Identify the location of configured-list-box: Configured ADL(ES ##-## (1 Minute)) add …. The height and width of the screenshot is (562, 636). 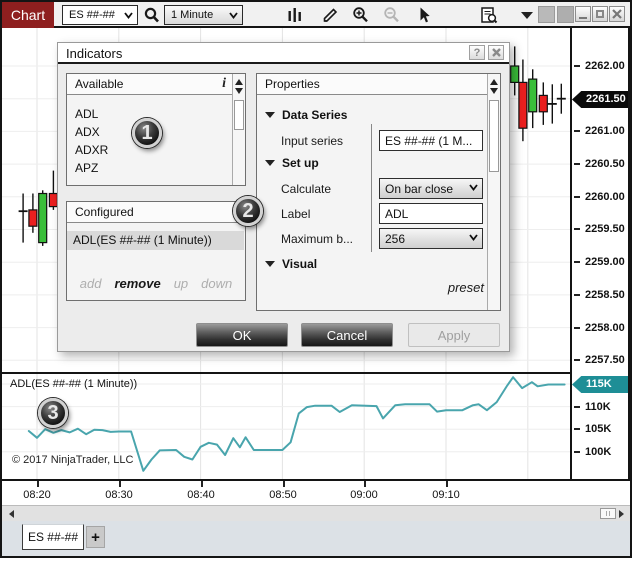
(156, 251).